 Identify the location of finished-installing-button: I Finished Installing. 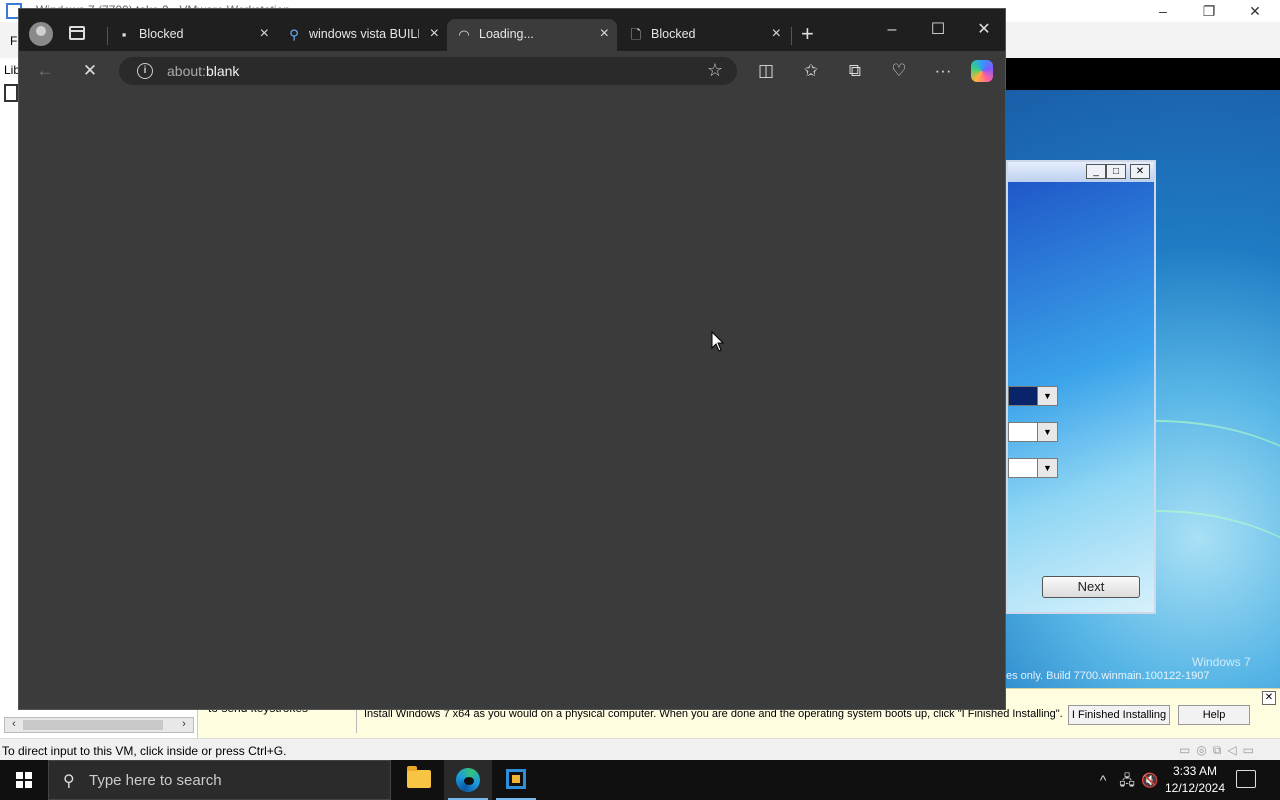
(1119, 715).